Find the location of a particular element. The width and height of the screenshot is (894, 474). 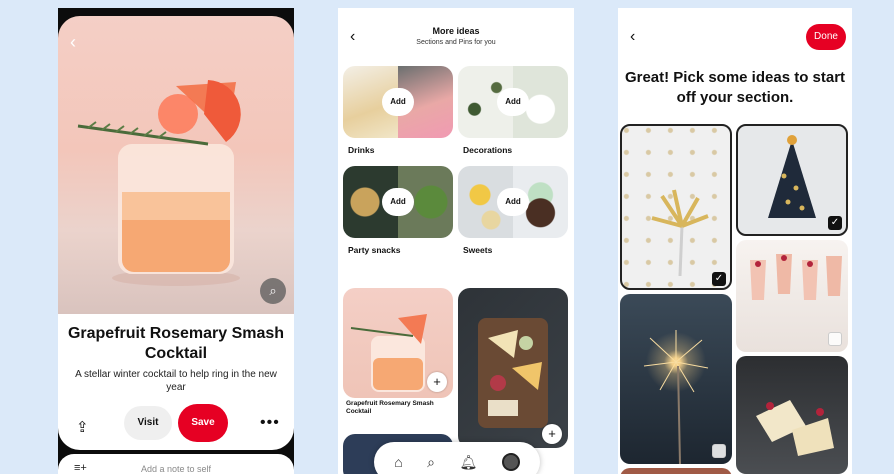

visual-search-icon: ⌕ is located at coordinates (273, 291).